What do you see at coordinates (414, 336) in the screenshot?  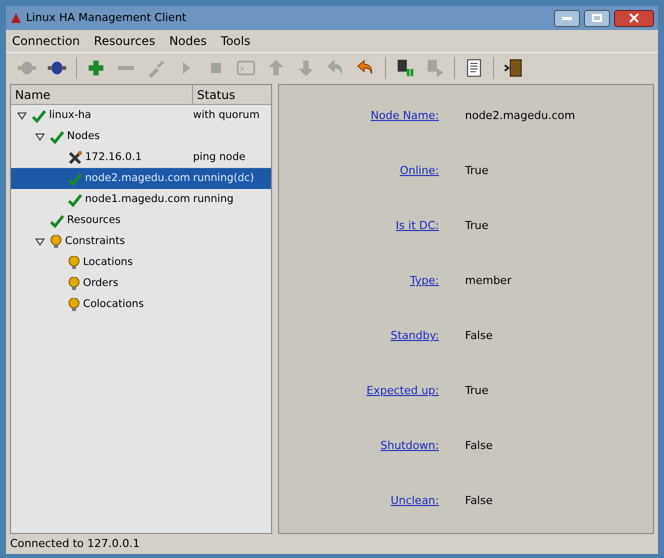 I see `property-link: Standby:` at bounding box center [414, 336].